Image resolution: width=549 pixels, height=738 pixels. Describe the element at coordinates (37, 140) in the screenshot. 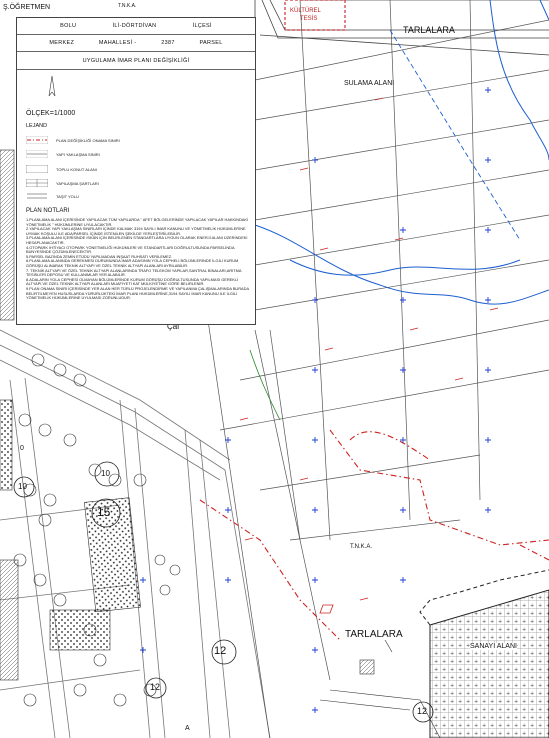

I see `dash-dot-line-icon` at that location.